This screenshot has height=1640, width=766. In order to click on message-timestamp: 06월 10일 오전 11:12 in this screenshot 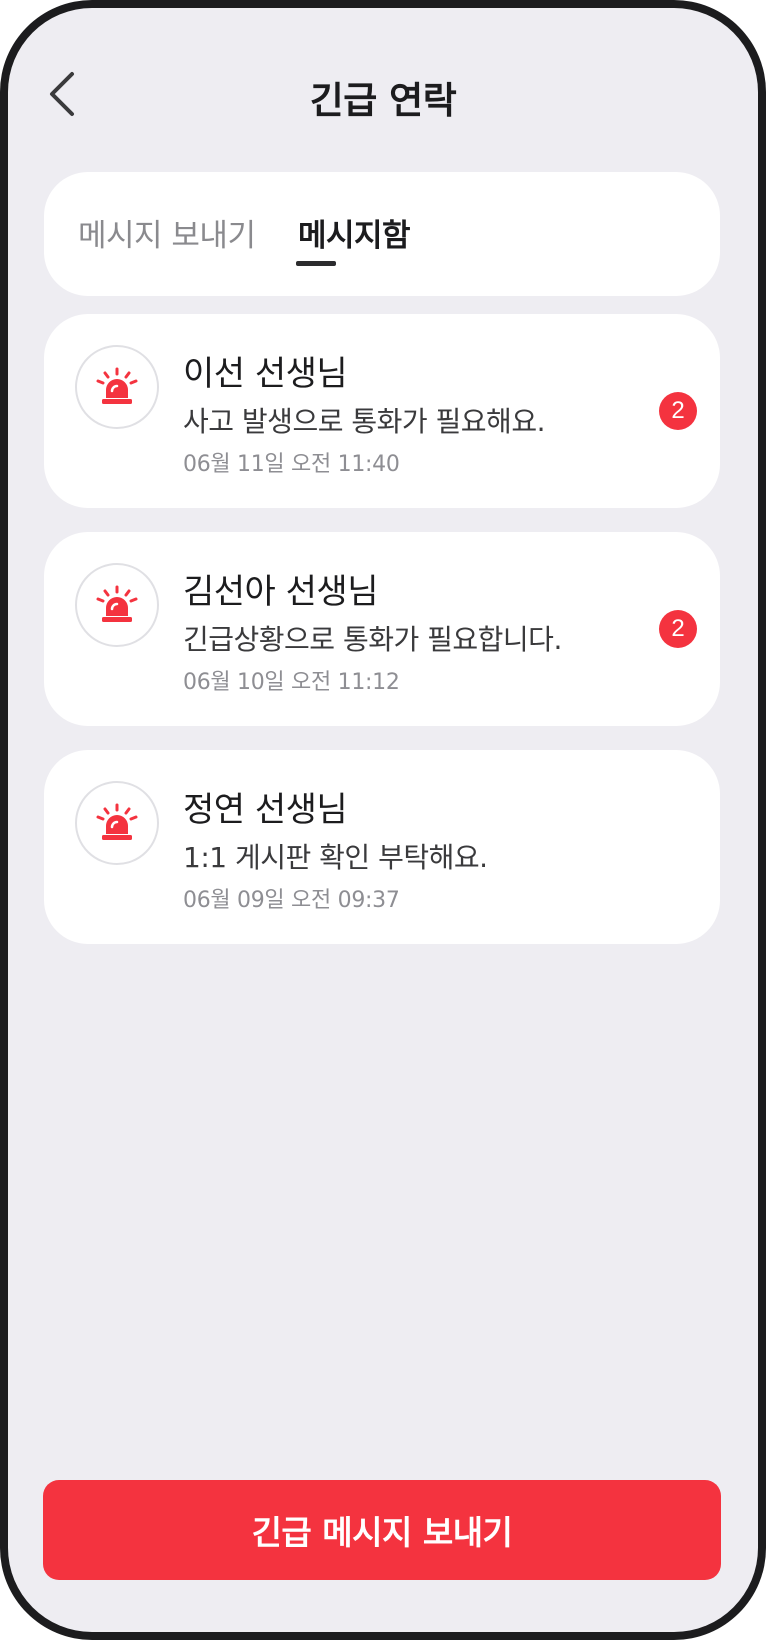, I will do `click(291, 682)`.